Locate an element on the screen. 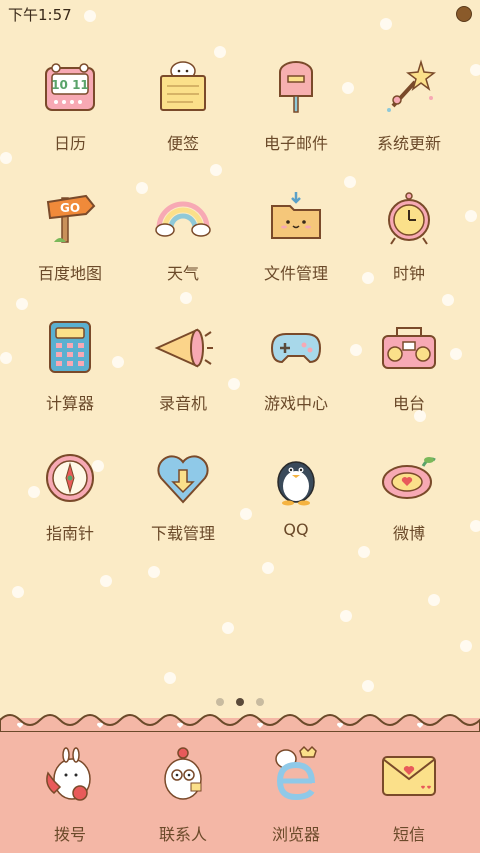  app-label: 电台 is located at coordinates (408, 403).